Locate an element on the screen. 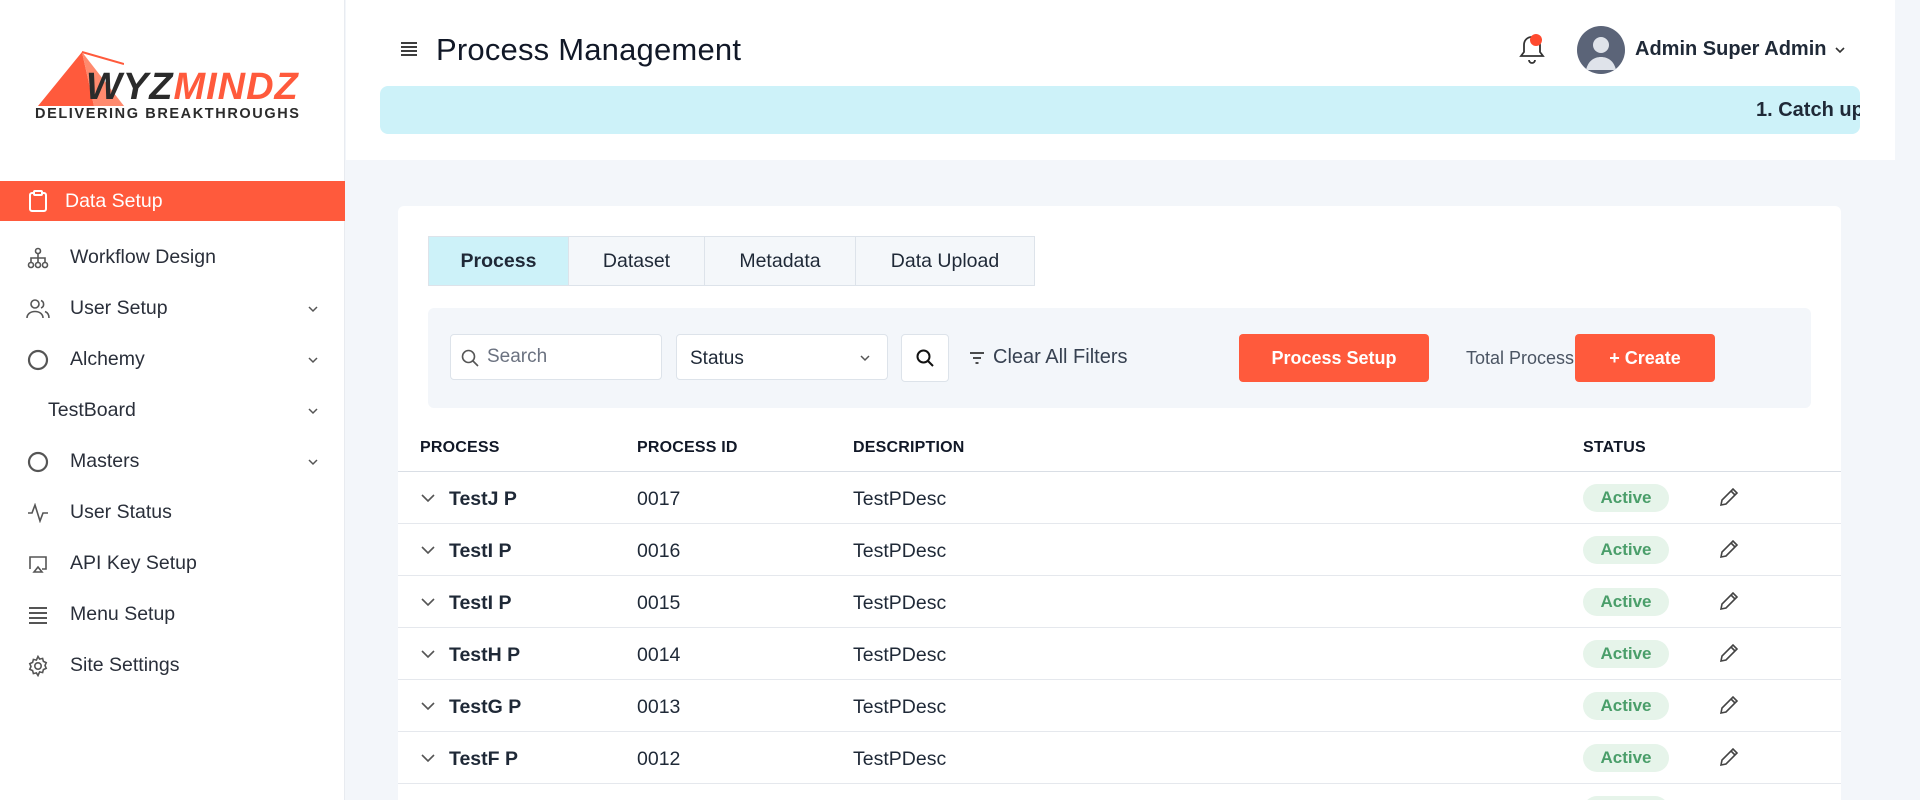  table-row: TestI P 0015 TestPDesc Active is located at coordinates (1119, 602).